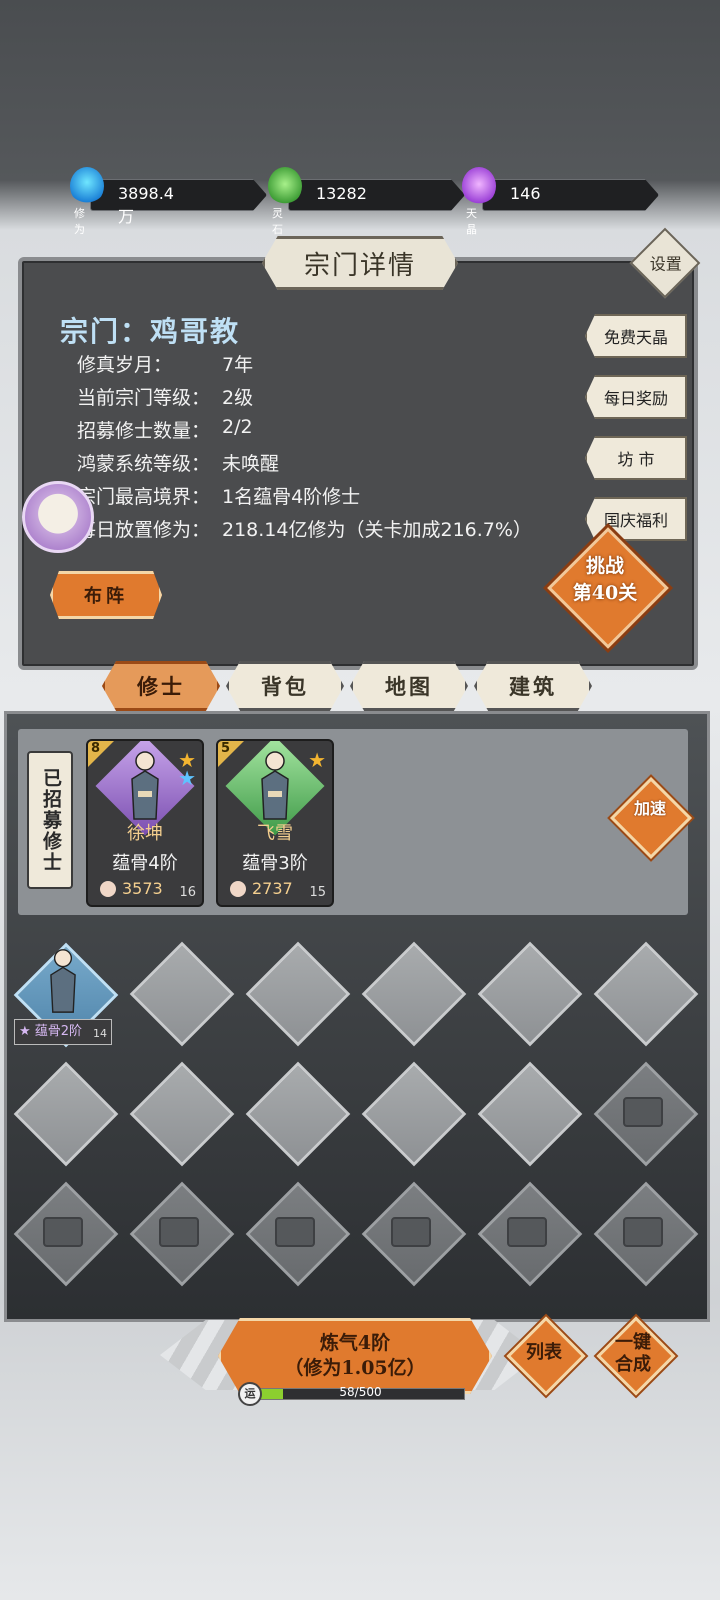  I want to click on cultivation-pill, so click(178, 195).